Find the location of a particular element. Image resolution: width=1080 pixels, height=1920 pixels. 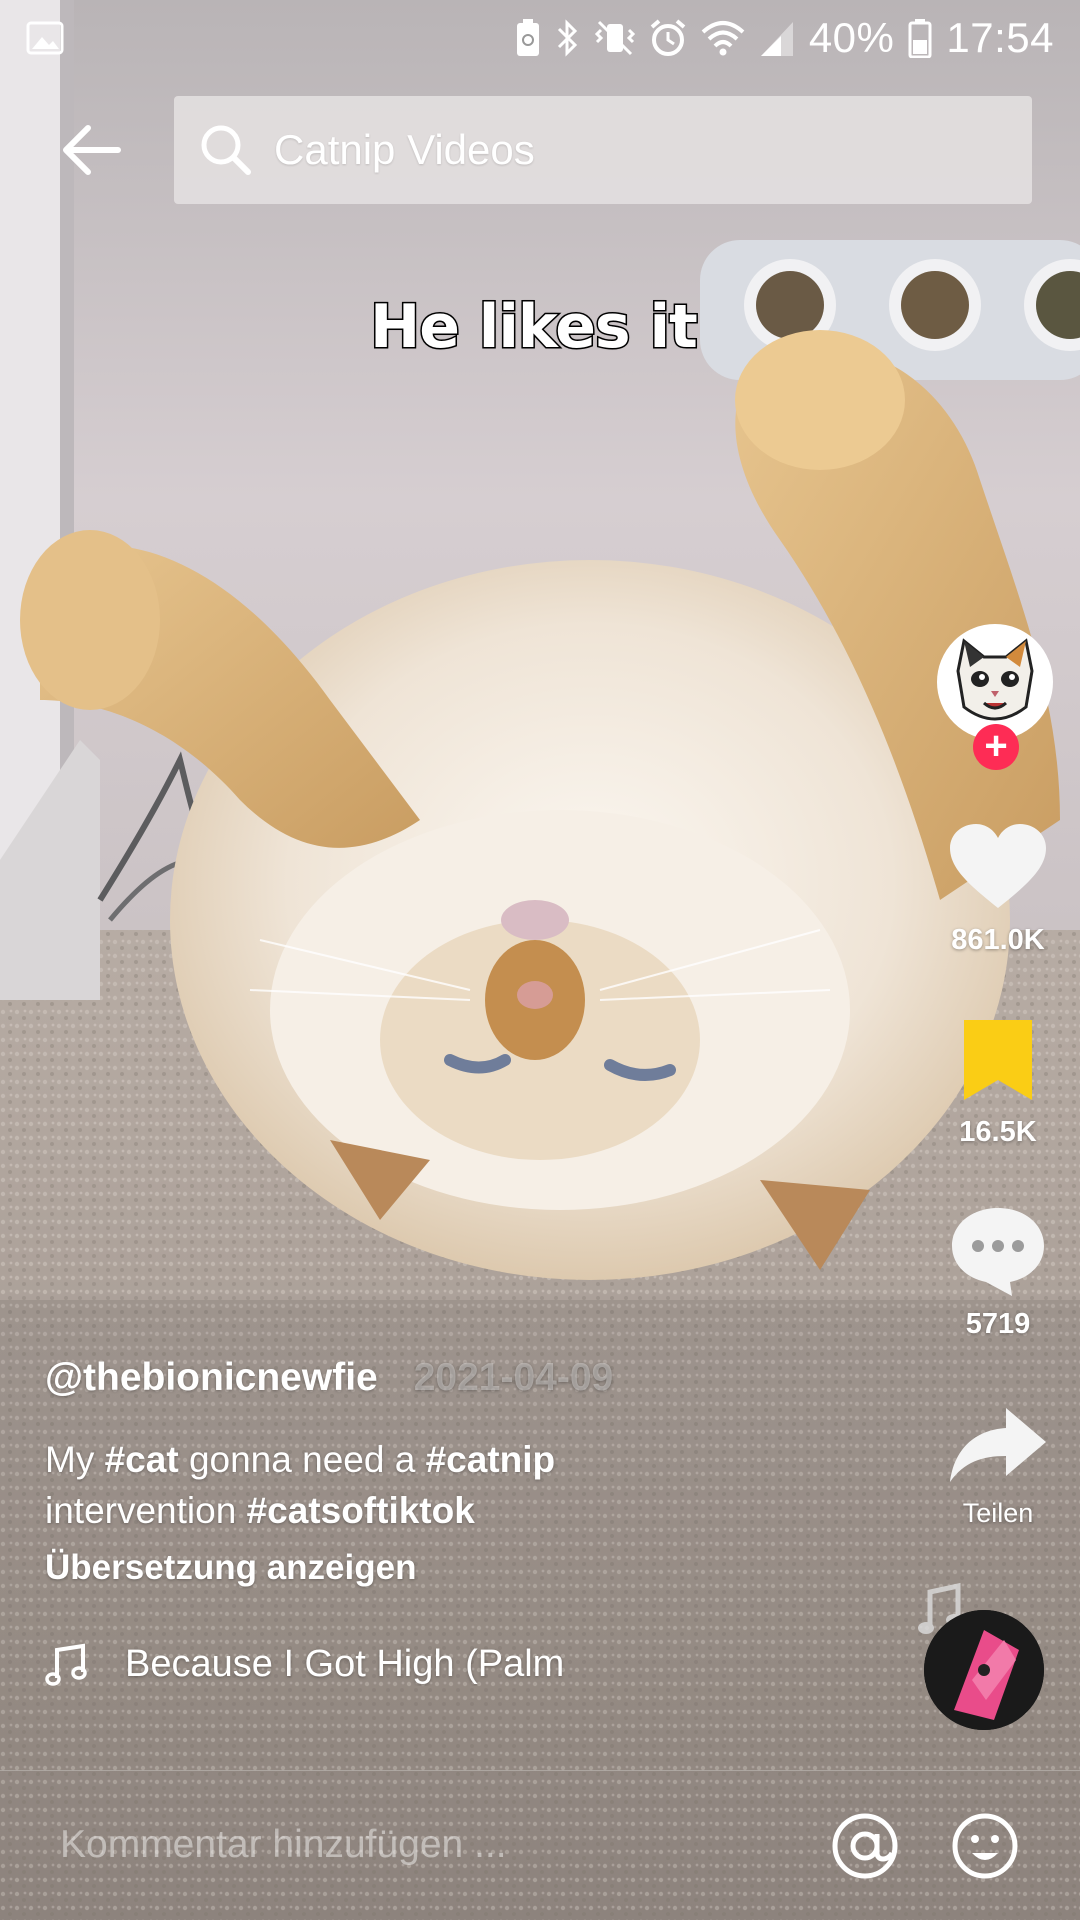

back-button is located at coordinates (92, 150).